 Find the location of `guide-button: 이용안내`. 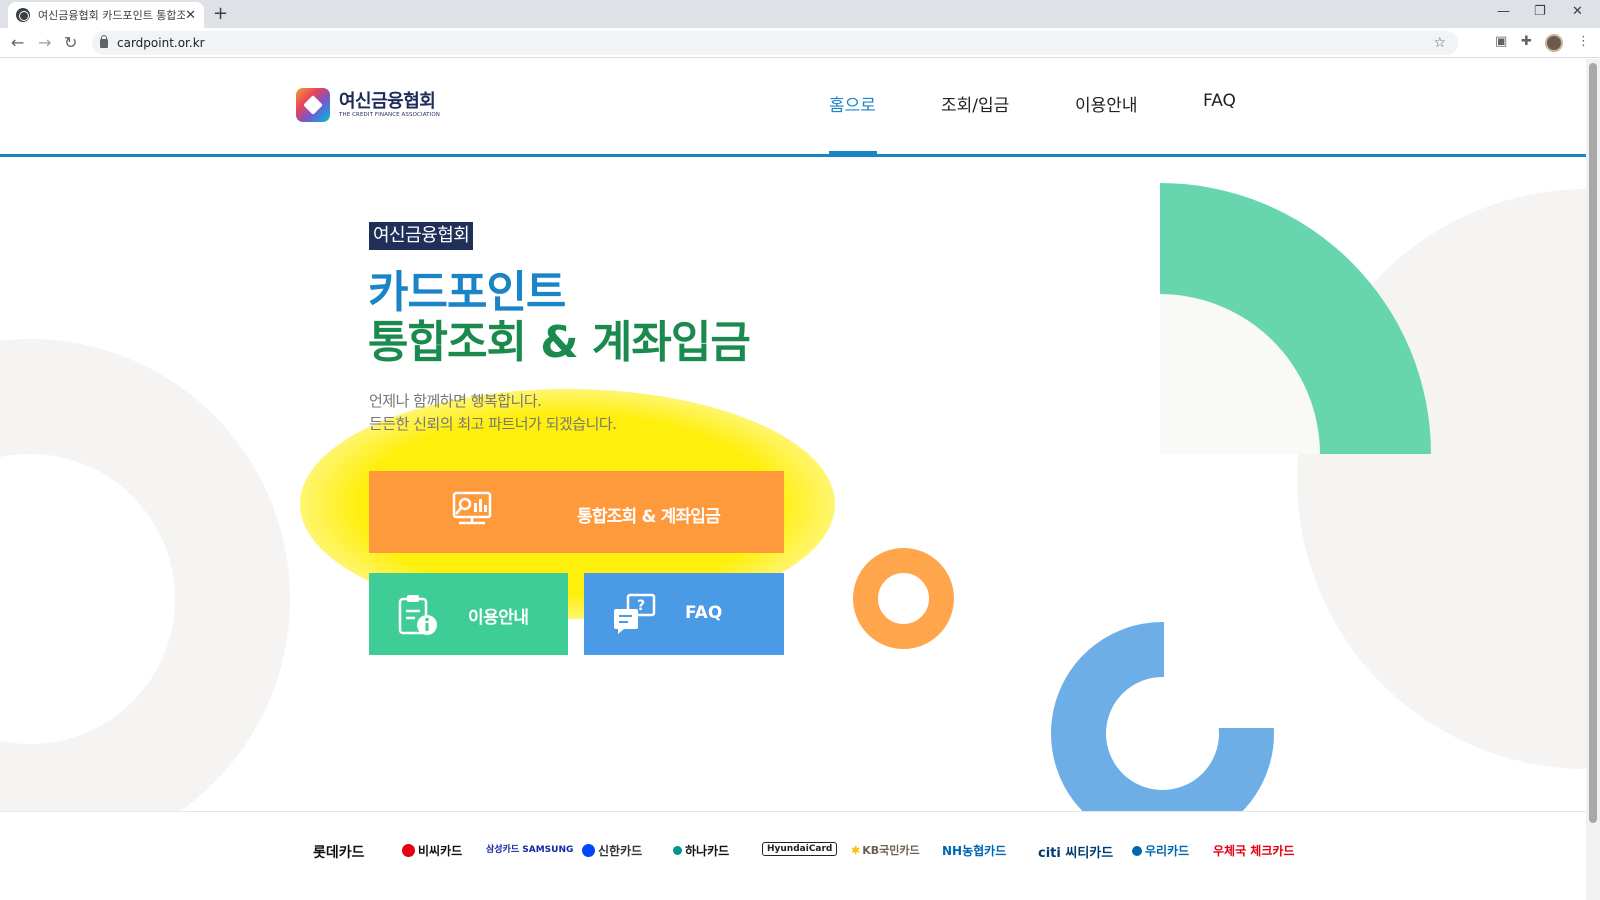

guide-button: 이용안내 is located at coordinates (468, 614).